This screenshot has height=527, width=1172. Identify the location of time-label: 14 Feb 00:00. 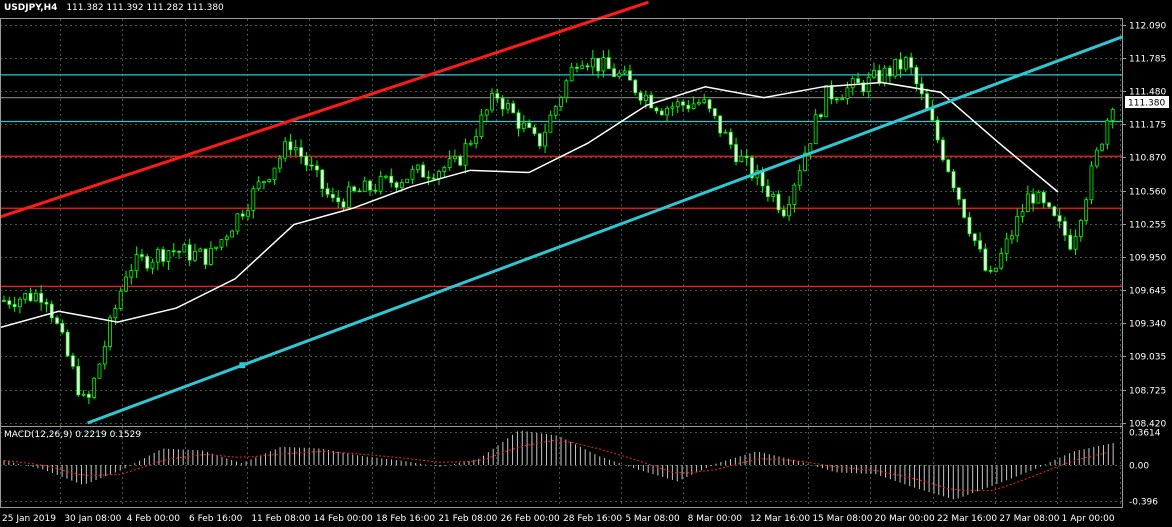
(343, 519).